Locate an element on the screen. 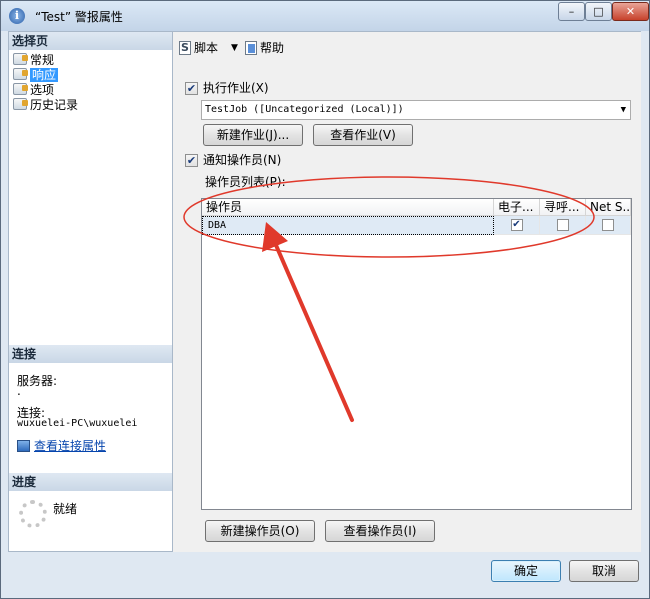  view-connection-link-label: 查看连接属性 is located at coordinates (70, 446).